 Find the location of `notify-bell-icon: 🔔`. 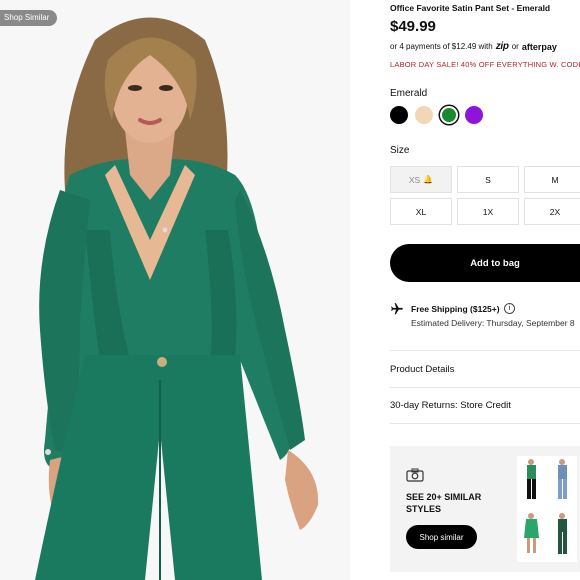

notify-bell-icon: 🔔 is located at coordinates (428, 179).